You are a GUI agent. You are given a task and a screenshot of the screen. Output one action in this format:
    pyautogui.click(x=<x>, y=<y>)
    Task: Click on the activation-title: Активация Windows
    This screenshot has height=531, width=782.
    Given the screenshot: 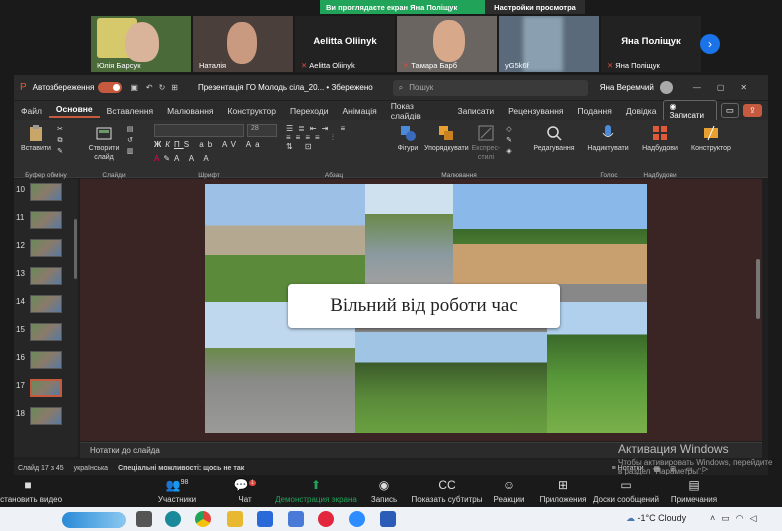 What is the action you would take?
    pyautogui.click(x=673, y=449)
    